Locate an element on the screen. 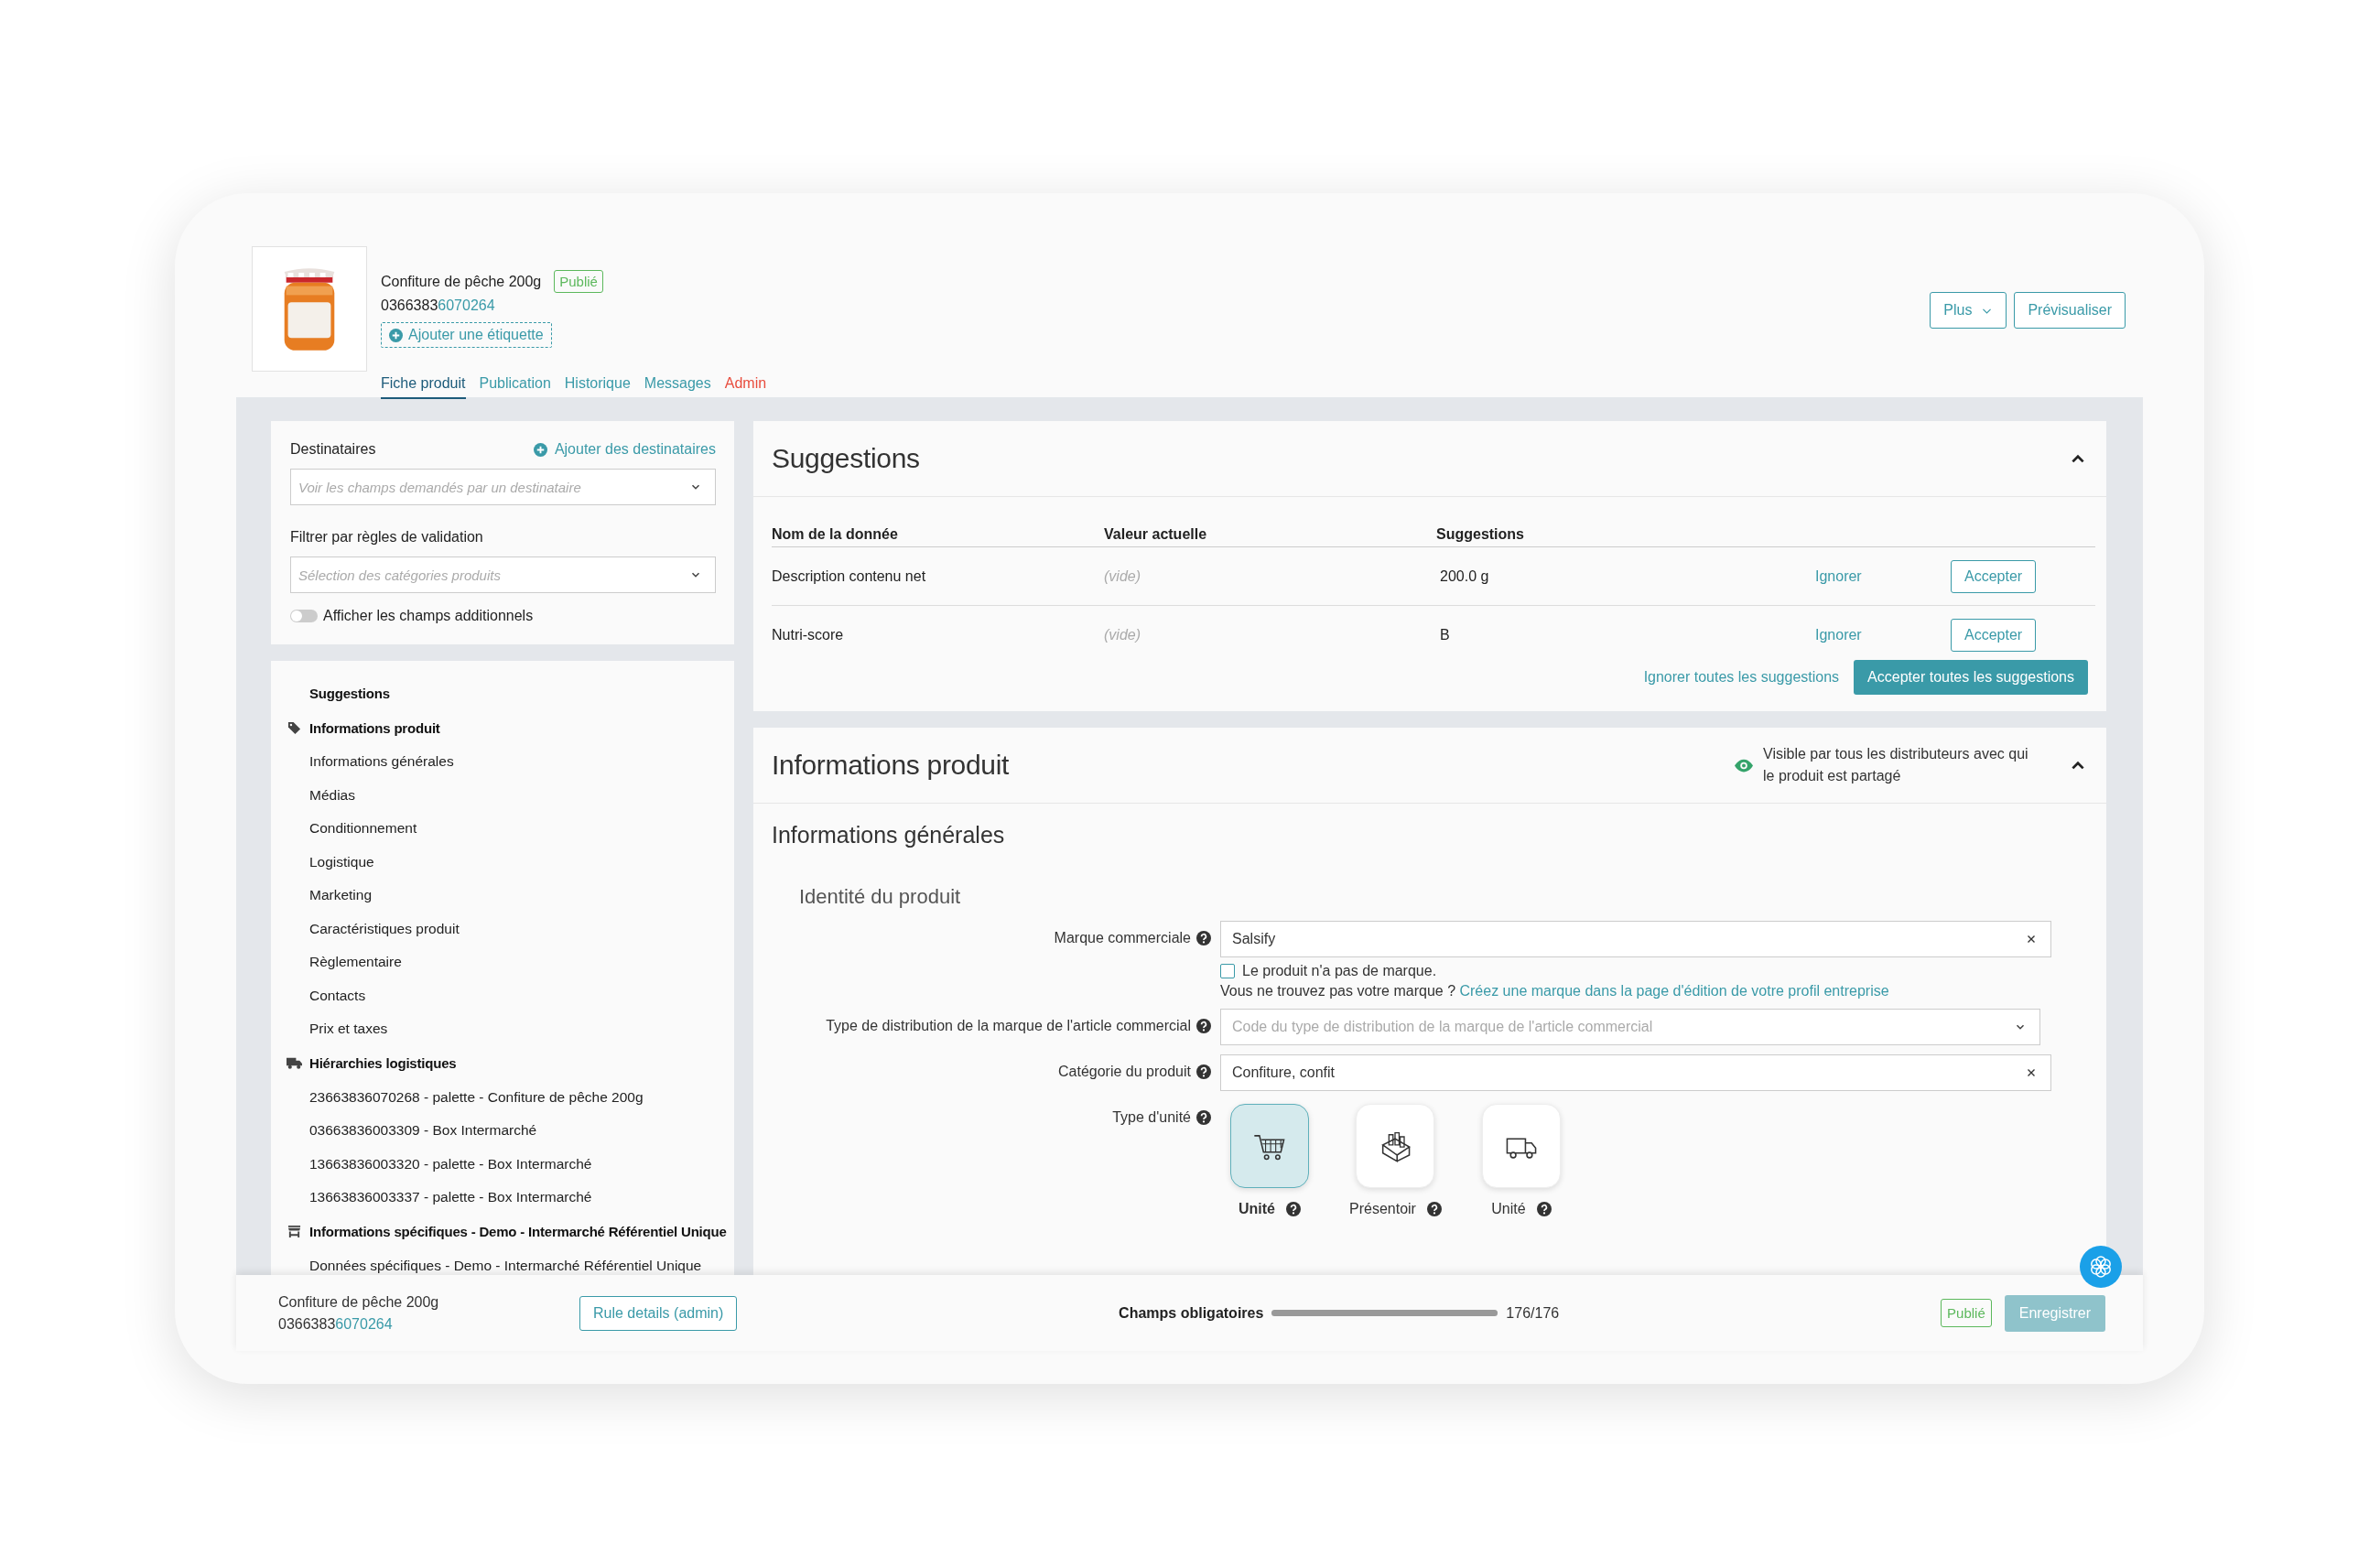 This screenshot has width=2380, height=1556. nav-link: Conditionnement is located at coordinates (506, 829).